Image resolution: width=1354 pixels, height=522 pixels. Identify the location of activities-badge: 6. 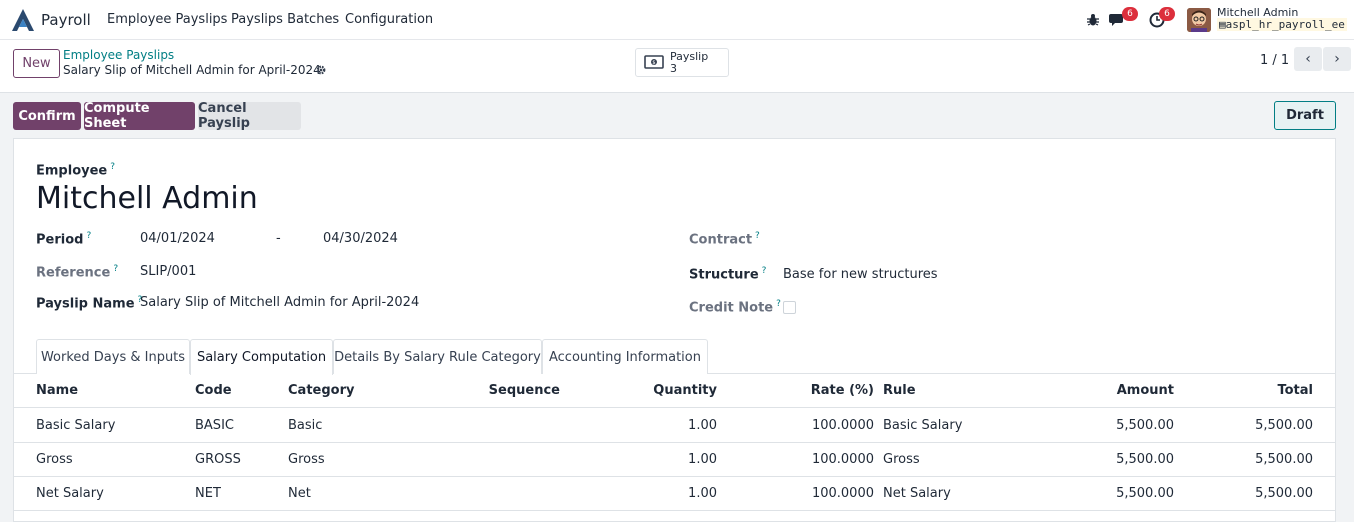
(1167, 14).